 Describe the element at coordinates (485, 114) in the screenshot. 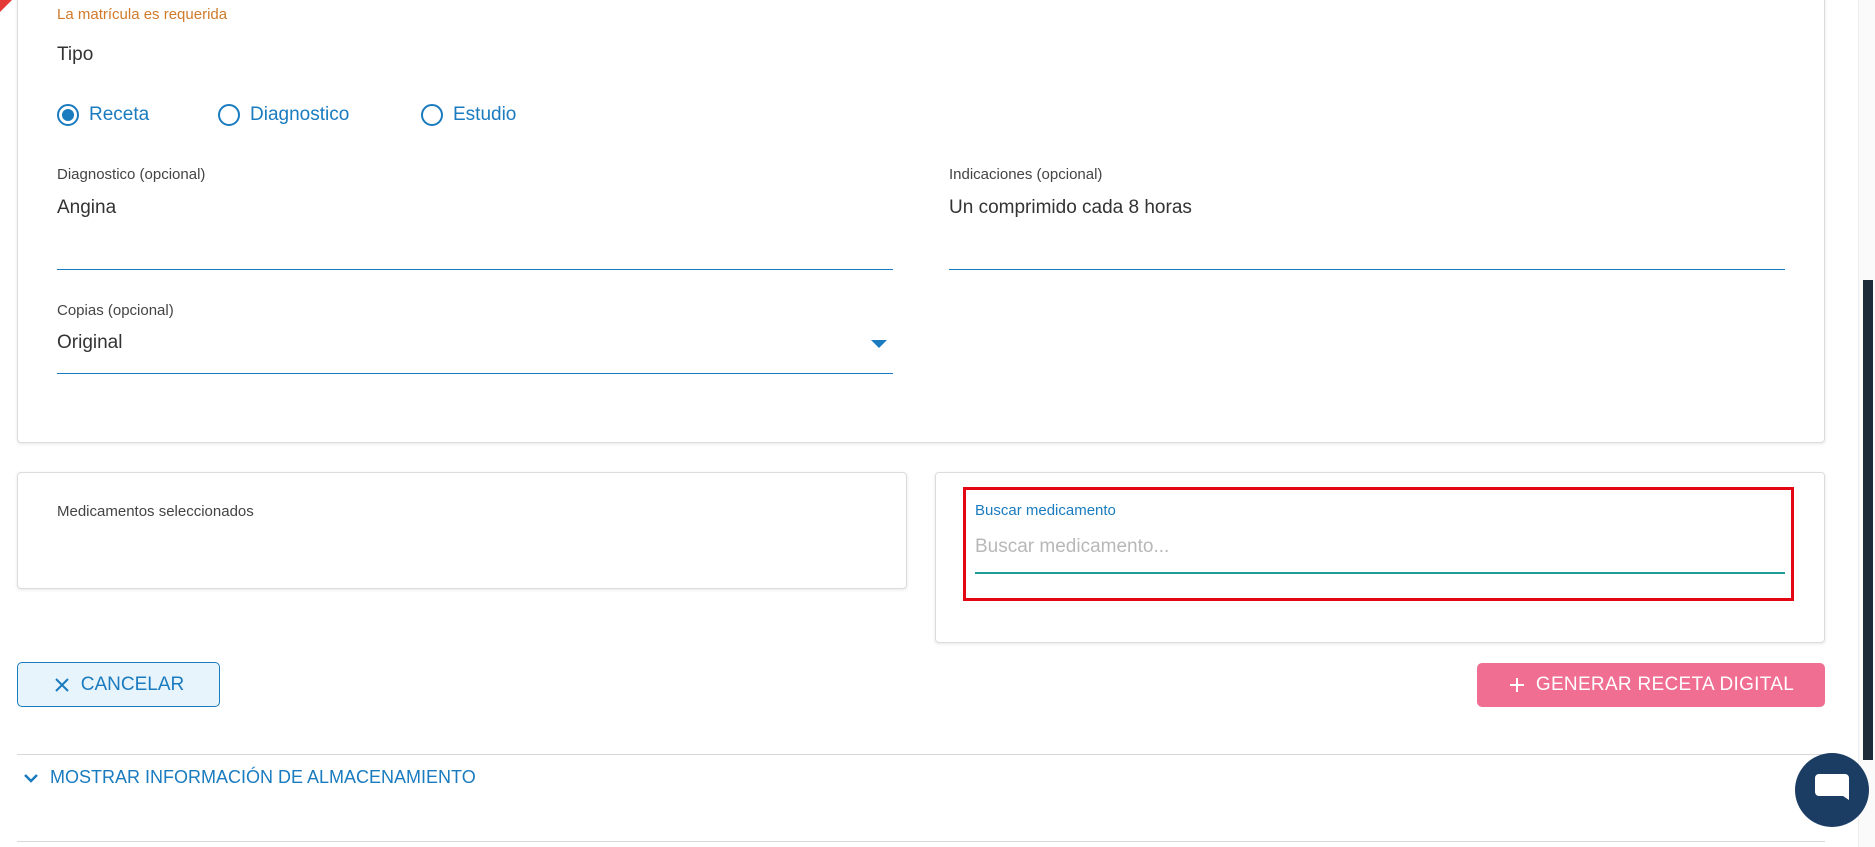

I see `radio-estudio-label: Estudio` at that location.